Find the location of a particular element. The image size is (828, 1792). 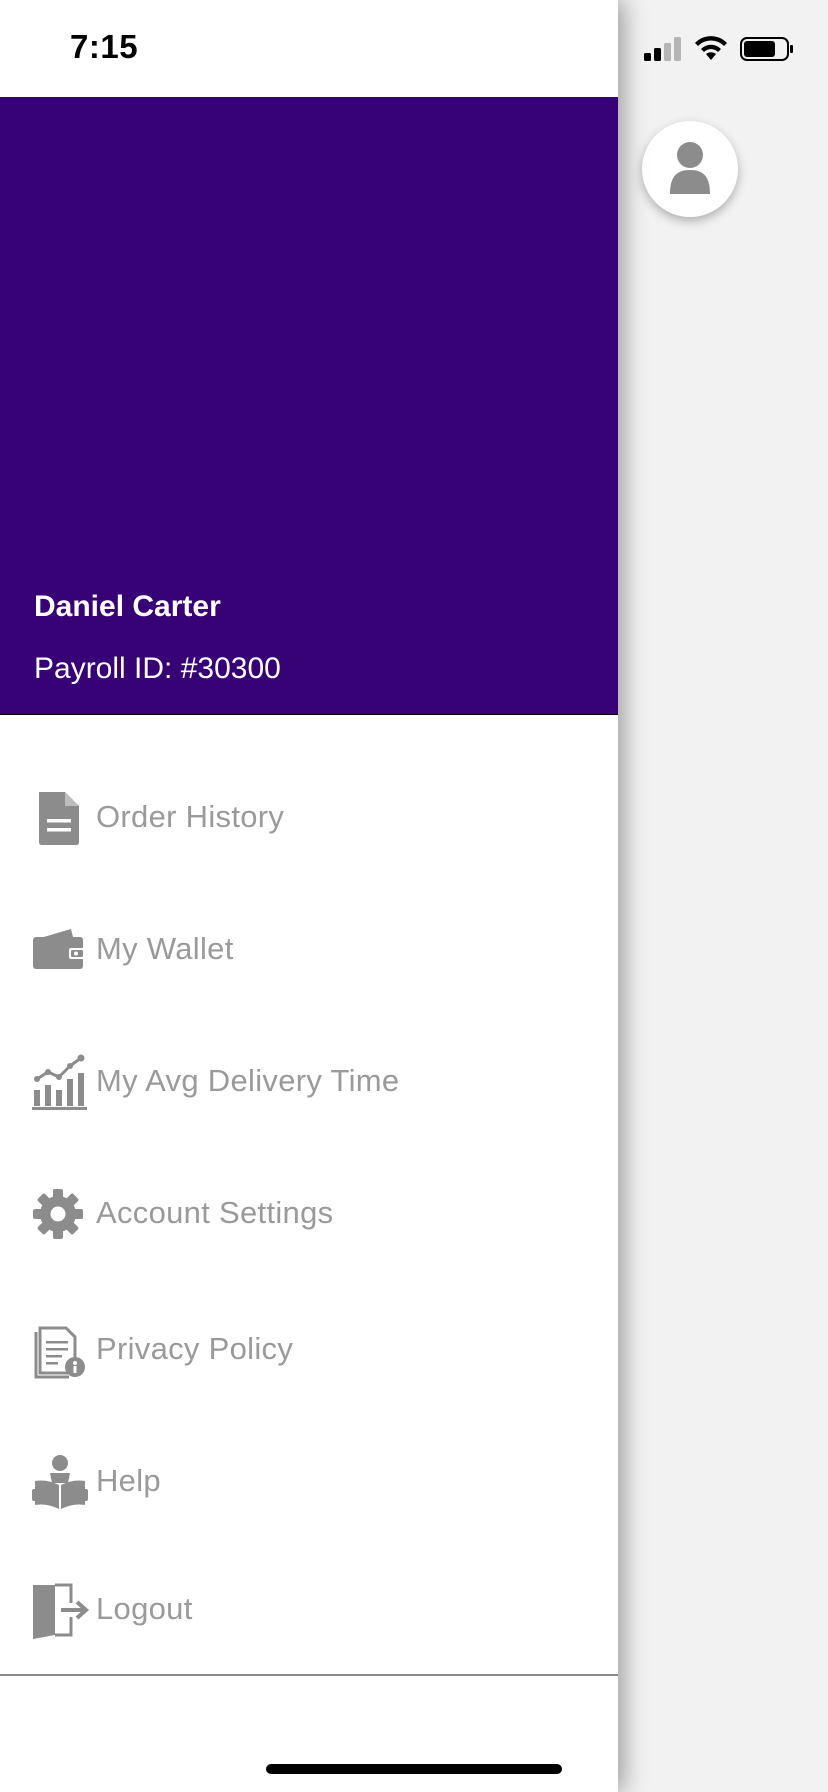

menu-item-label: Order History is located at coordinates (190, 816).